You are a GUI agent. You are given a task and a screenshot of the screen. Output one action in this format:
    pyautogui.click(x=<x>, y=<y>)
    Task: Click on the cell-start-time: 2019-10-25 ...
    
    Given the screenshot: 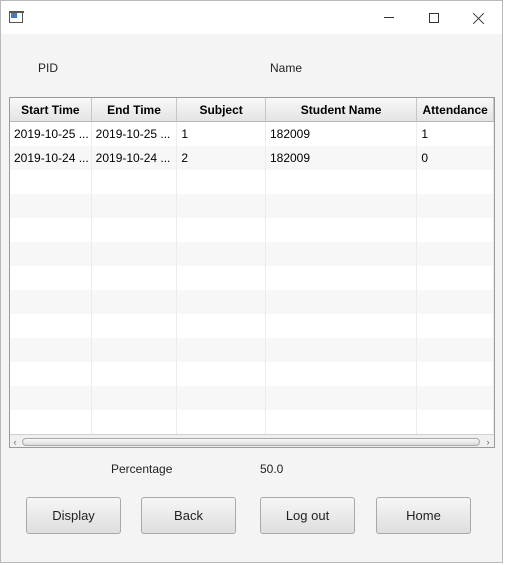 What is the action you would take?
    pyautogui.click(x=51, y=134)
    